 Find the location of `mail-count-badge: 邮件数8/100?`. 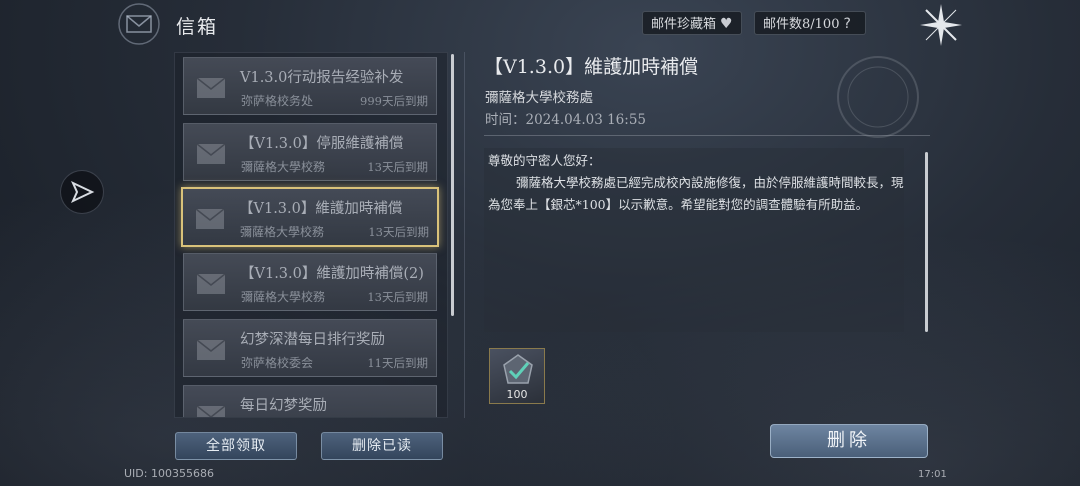

mail-count-badge: 邮件数8/100? is located at coordinates (810, 23).